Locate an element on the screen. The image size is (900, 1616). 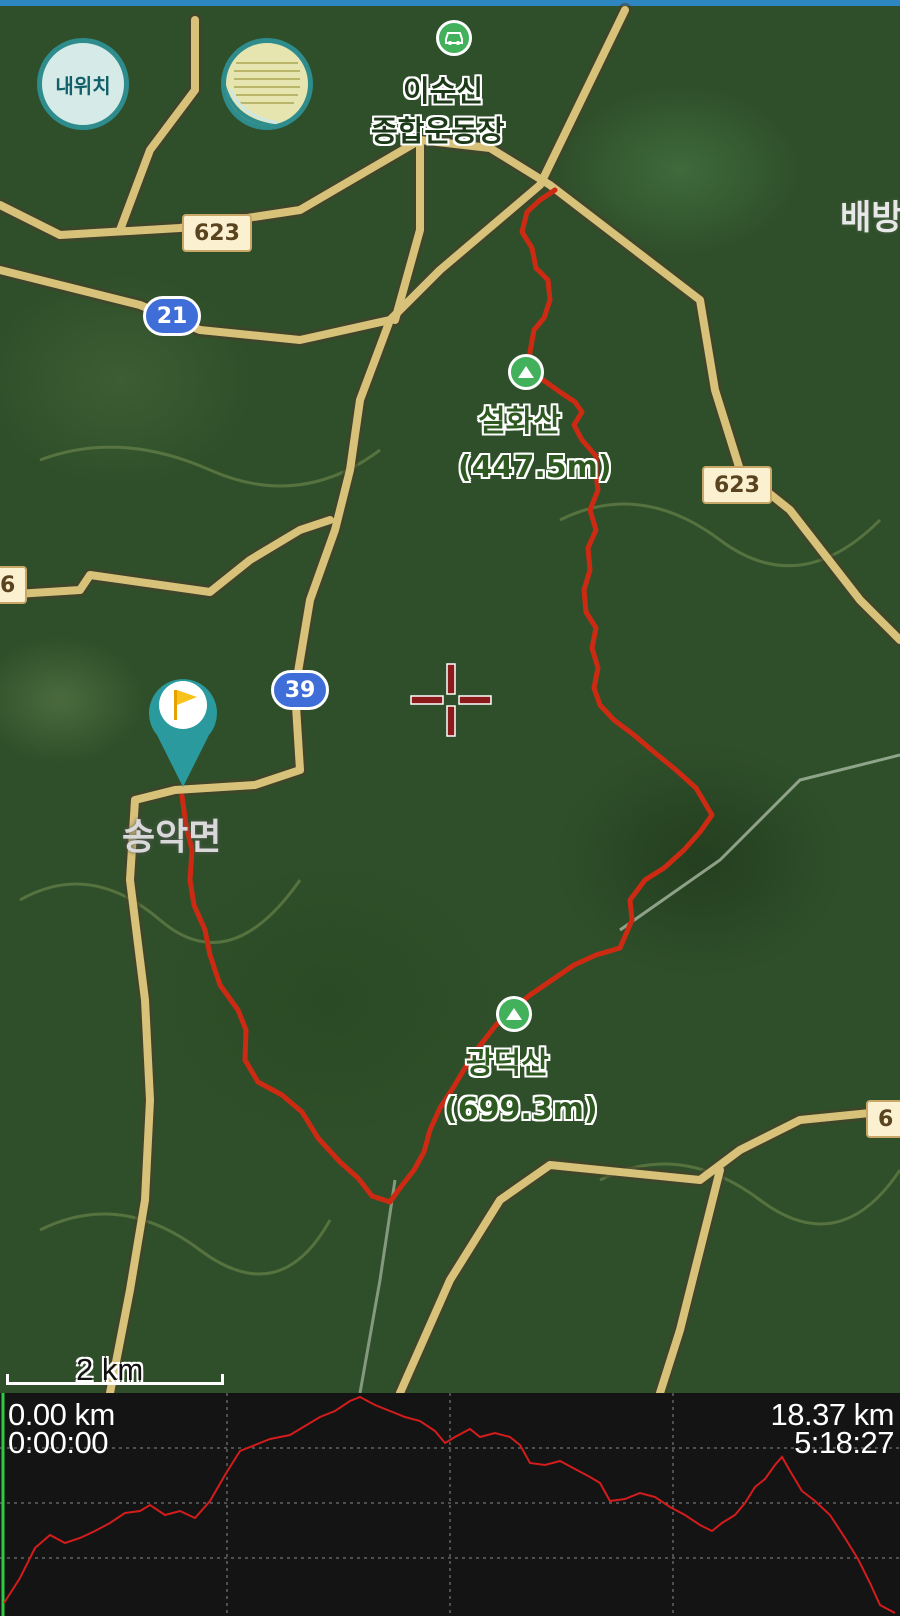
minor-road-south is located at coordinates (377, 1286).